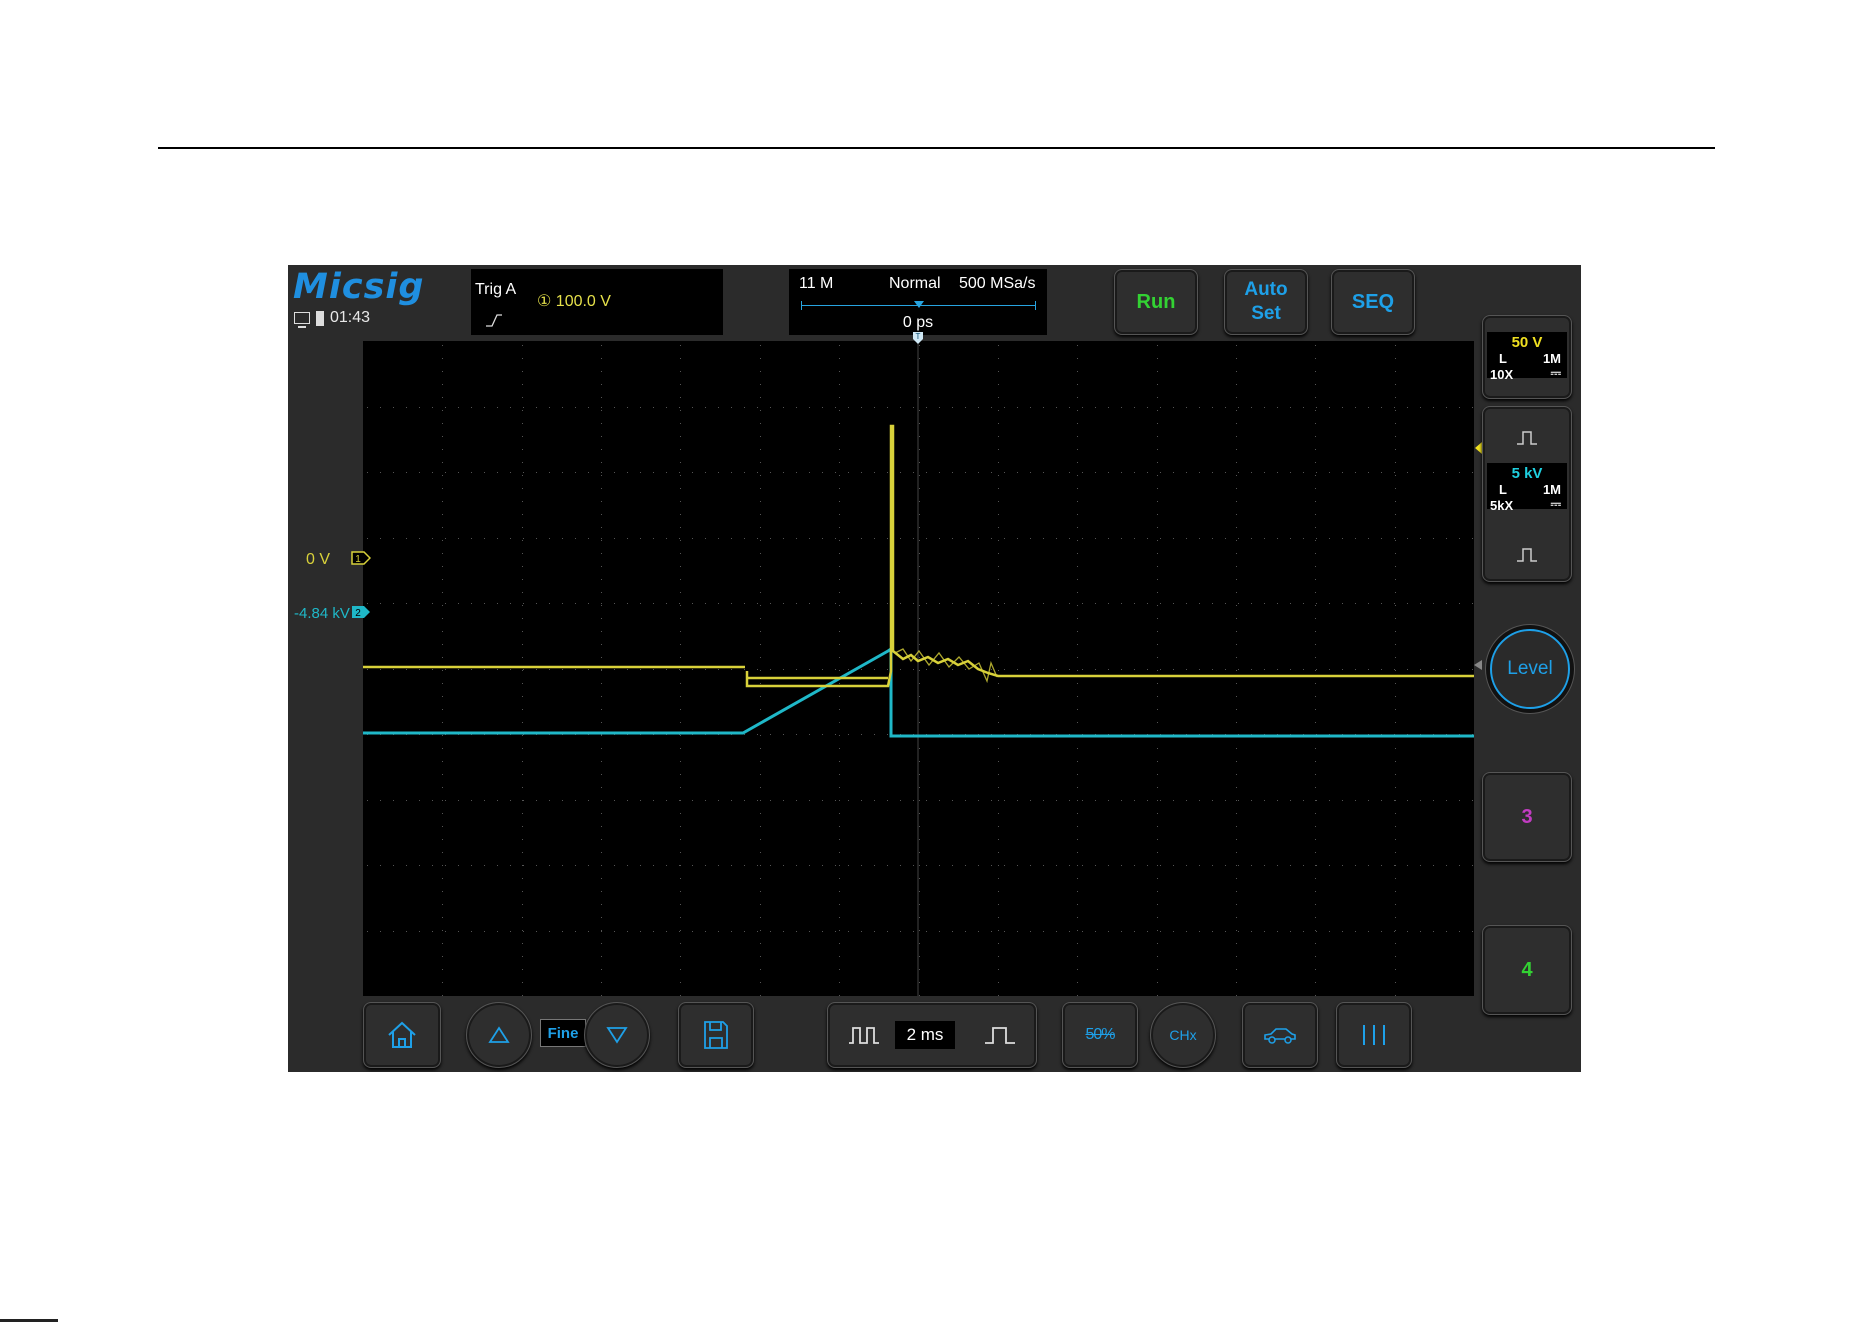 This screenshot has height=1324, width=1872. I want to click on auto-mode-button, so click(1280, 1035).